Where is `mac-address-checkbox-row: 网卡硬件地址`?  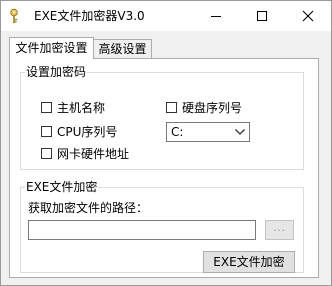 mac-address-checkbox-row: 网卡硬件地址 is located at coordinates (85, 153).